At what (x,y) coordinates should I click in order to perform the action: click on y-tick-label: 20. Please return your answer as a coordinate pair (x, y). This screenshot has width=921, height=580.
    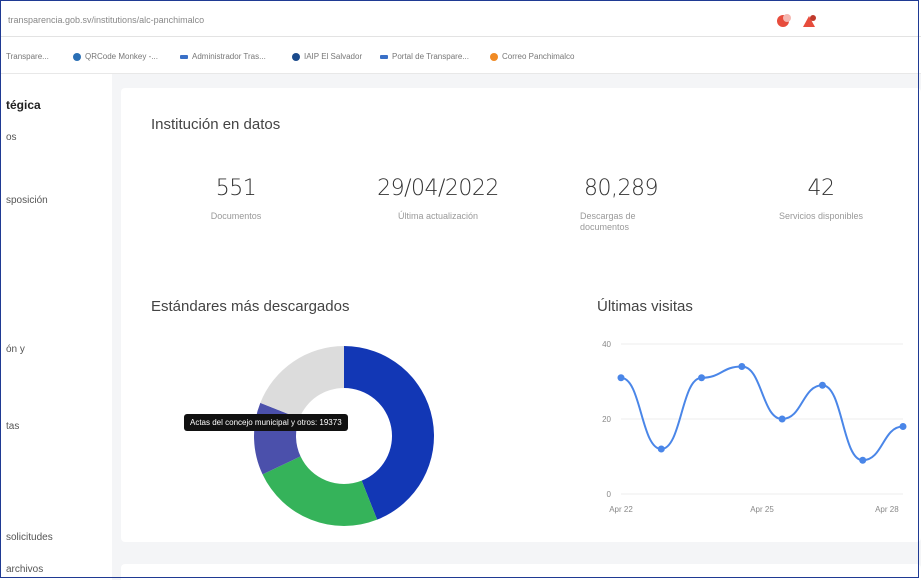
    Looking at the image, I should click on (606, 419).